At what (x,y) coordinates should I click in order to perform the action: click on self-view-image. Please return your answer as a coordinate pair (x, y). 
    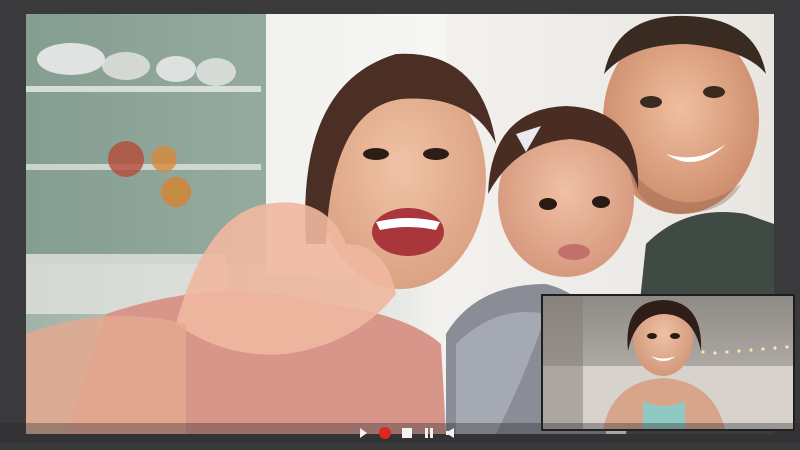
    Looking at the image, I should click on (668, 362).